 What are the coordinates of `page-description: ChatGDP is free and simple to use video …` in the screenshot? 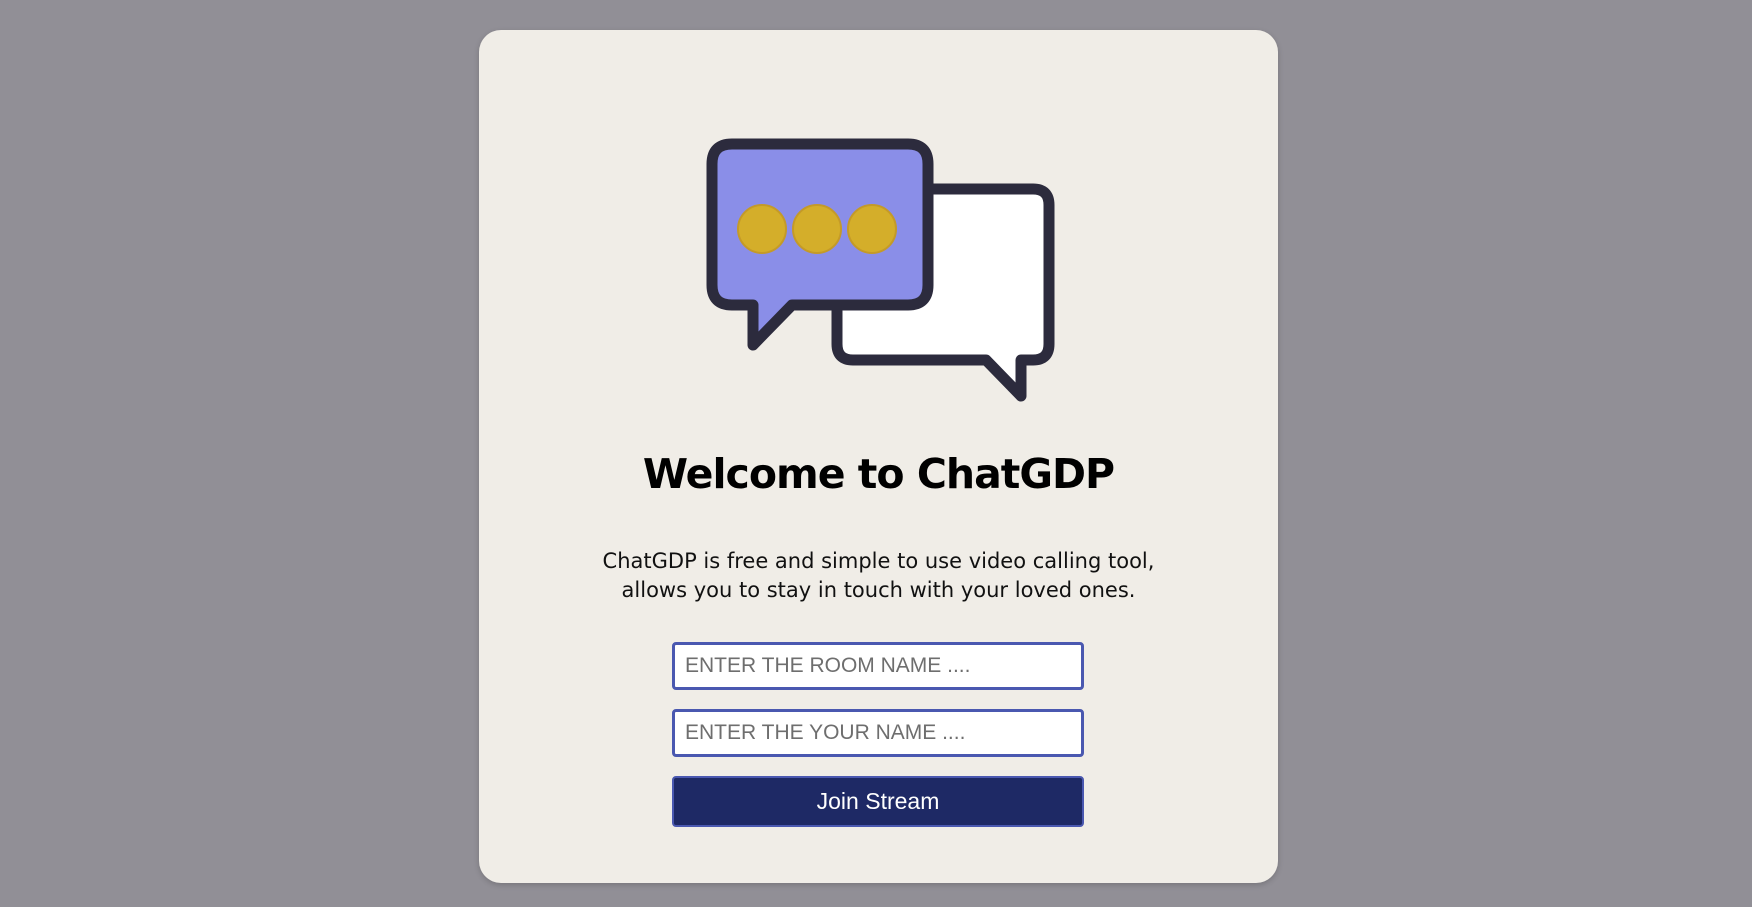 It's located at (878, 575).